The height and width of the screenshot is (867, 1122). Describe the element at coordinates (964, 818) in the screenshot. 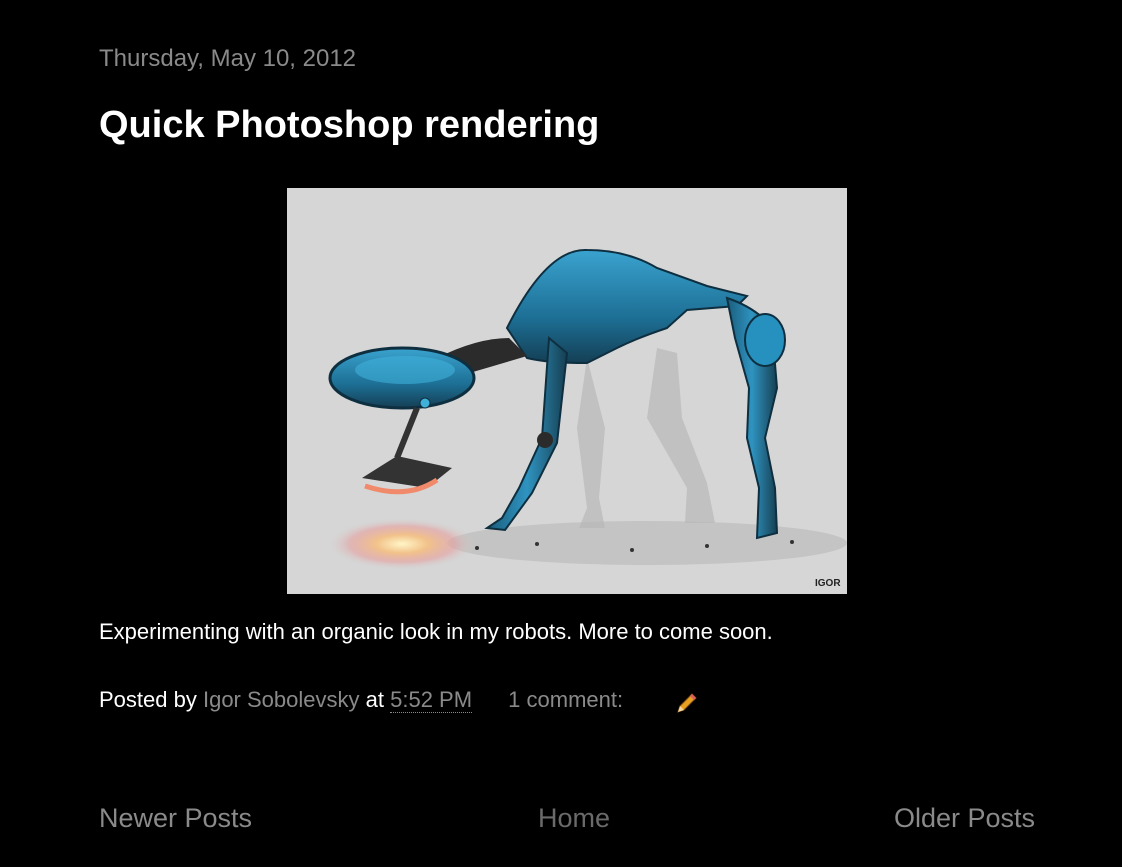

I see `older-posts-link: Older Posts` at that location.